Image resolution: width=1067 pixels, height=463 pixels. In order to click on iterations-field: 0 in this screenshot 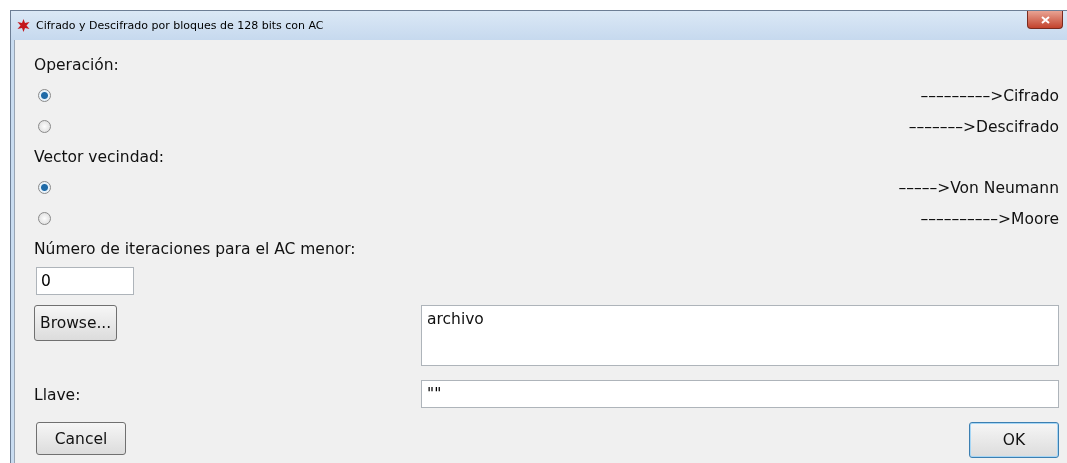, I will do `click(85, 281)`.